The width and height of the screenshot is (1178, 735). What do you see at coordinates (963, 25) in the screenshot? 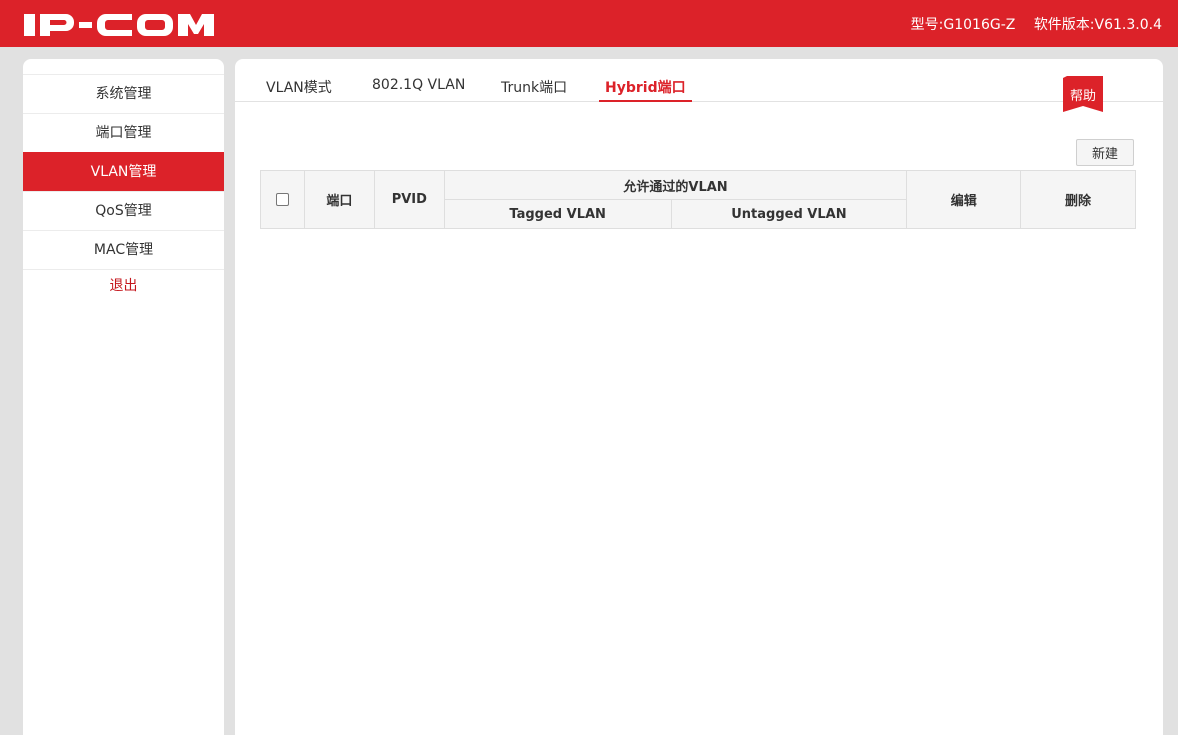
I see `model-label: 型号:G1016G-Z` at bounding box center [963, 25].